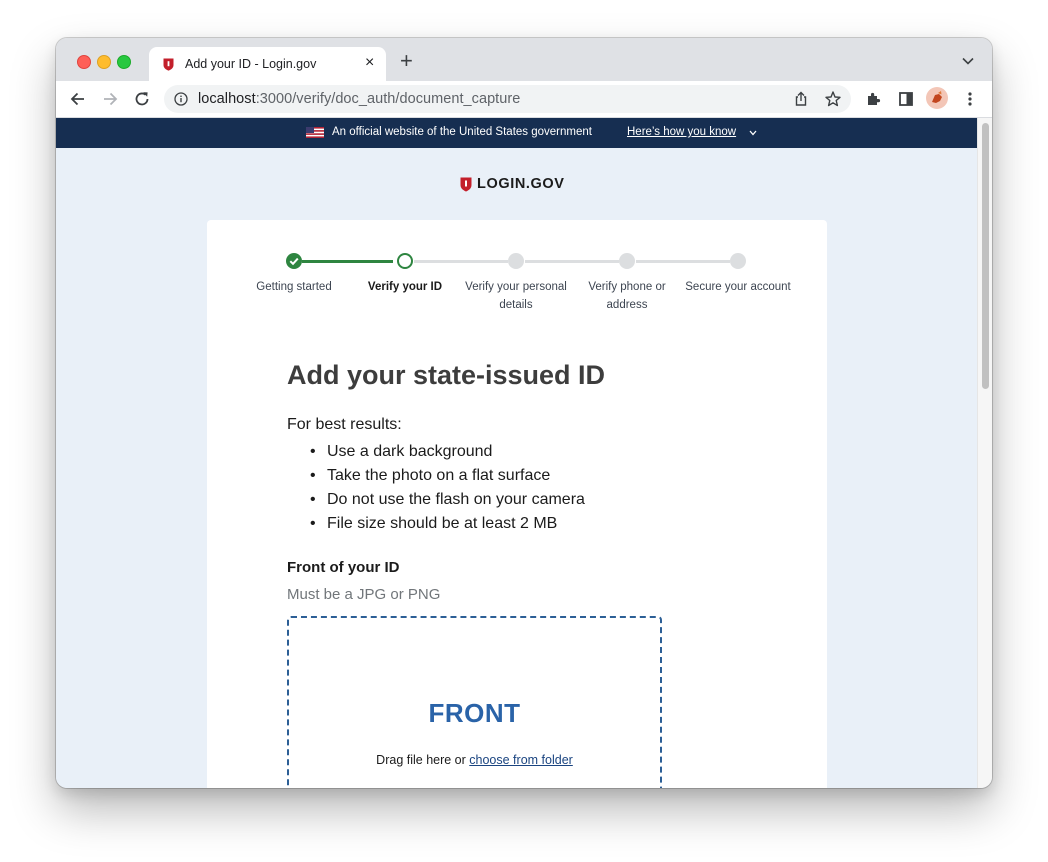  Describe the element at coordinates (142, 99) in the screenshot. I see `reload-icon` at that location.